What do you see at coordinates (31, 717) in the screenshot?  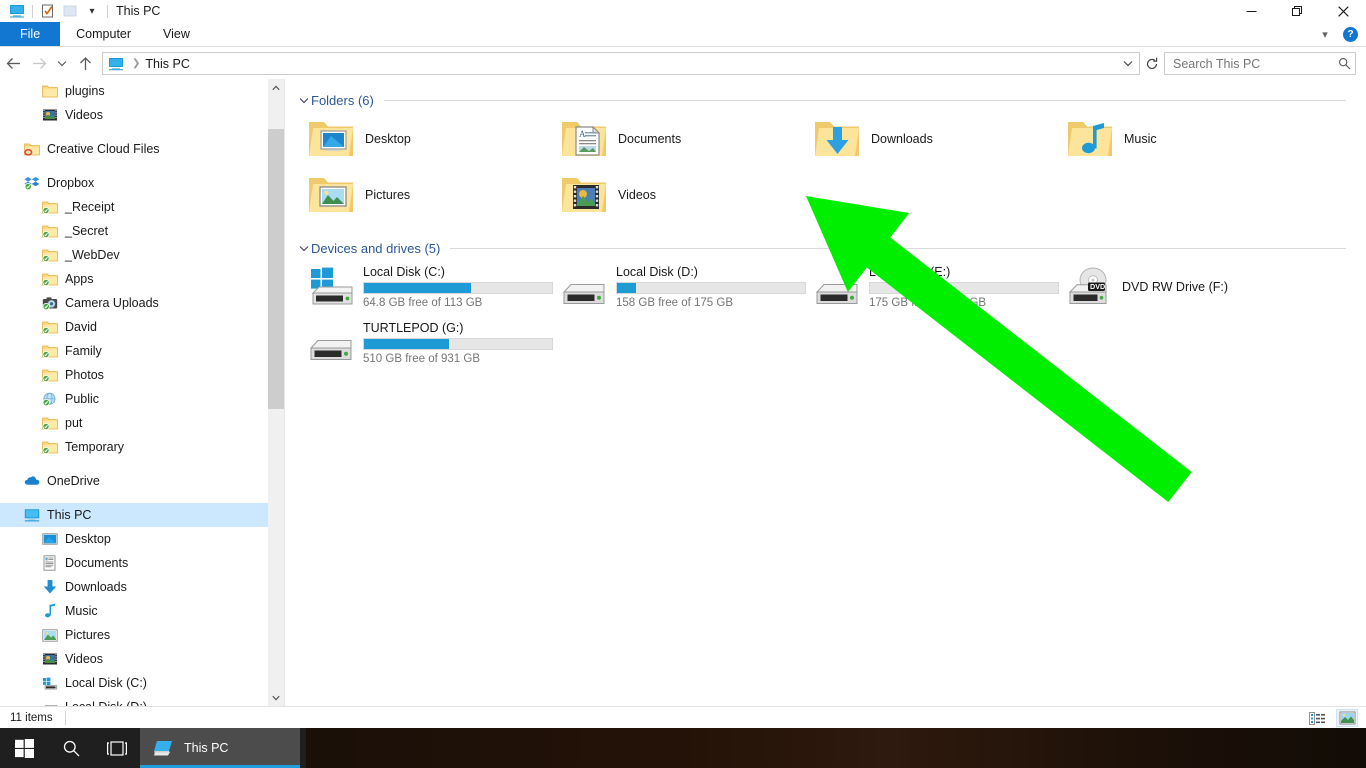 I see `item-count-label: 11 items` at bounding box center [31, 717].